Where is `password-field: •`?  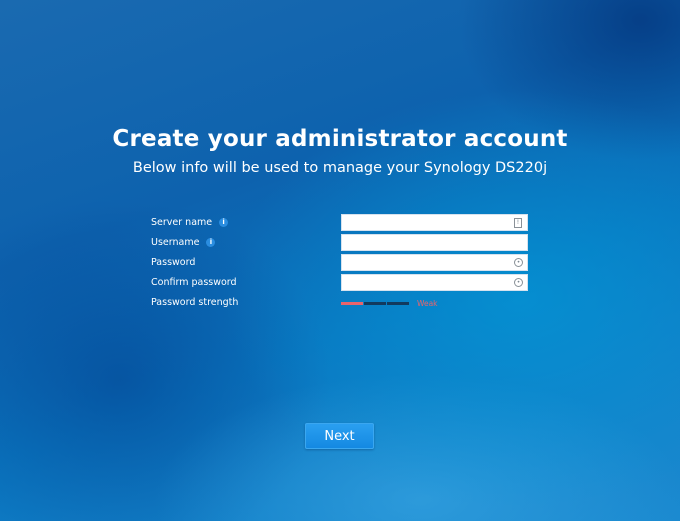 password-field: • is located at coordinates (434, 264).